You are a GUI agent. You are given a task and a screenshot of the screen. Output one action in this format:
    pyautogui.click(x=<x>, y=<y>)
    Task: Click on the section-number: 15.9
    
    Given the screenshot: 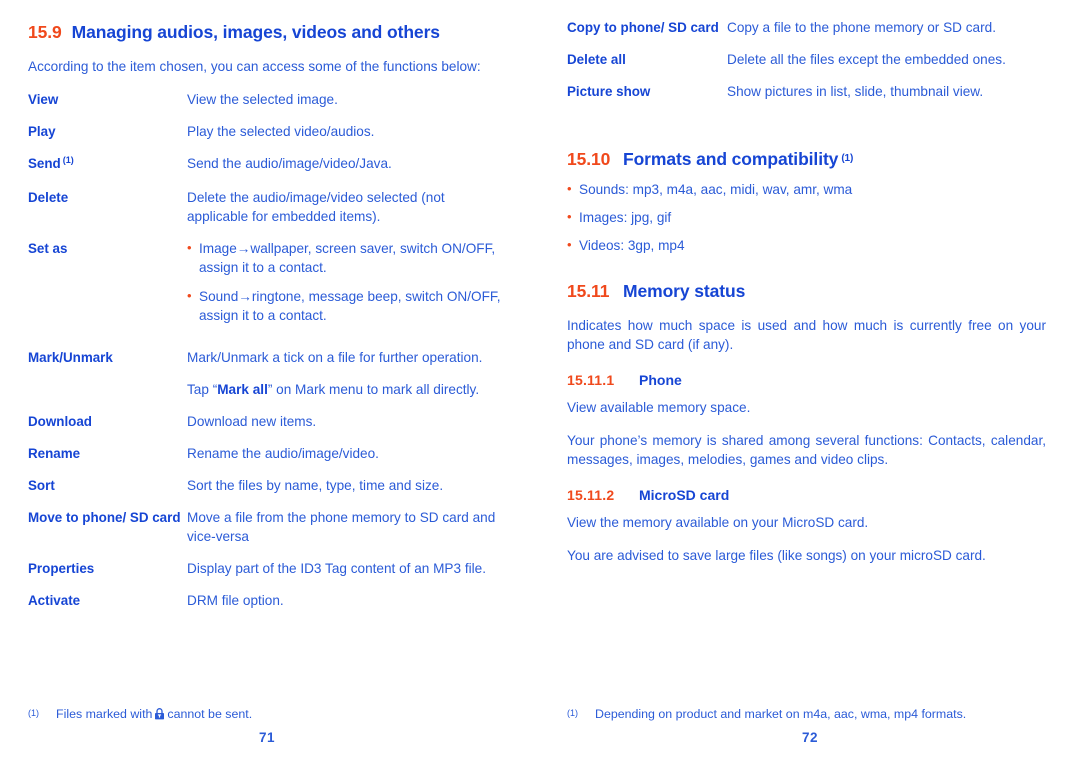 What is the action you would take?
    pyautogui.click(x=45, y=32)
    